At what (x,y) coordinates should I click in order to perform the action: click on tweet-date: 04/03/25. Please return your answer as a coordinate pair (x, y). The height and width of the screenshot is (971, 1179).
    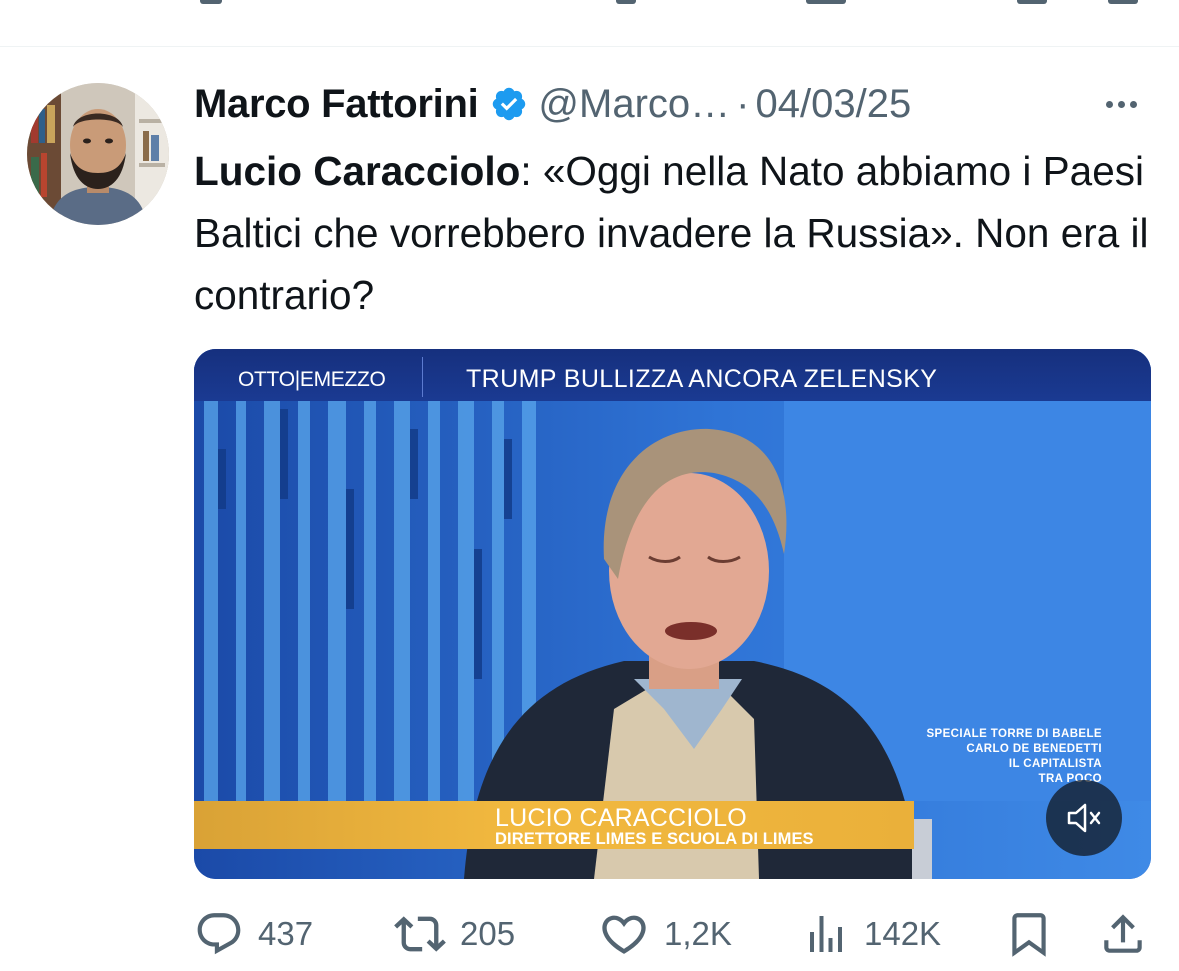
    Looking at the image, I should click on (834, 104).